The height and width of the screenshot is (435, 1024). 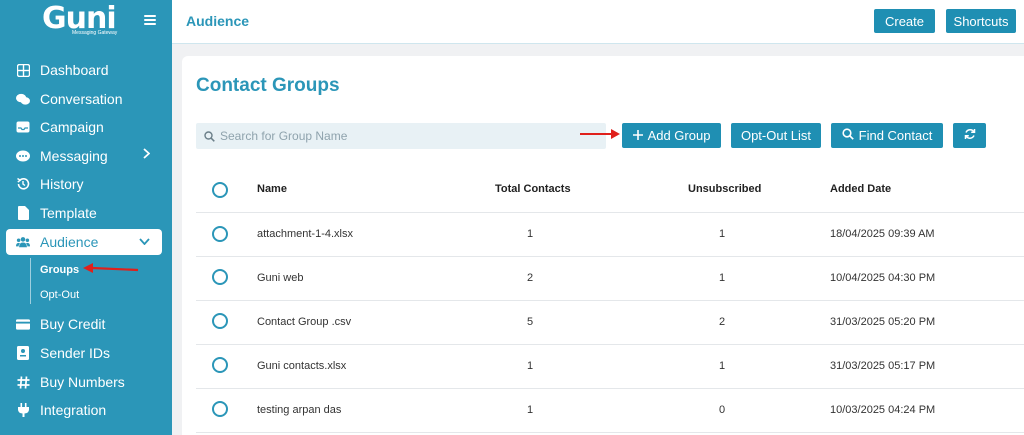 What do you see at coordinates (305, 234) in the screenshot?
I see `group-name: attachment-1-4.xlsx` at bounding box center [305, 234].